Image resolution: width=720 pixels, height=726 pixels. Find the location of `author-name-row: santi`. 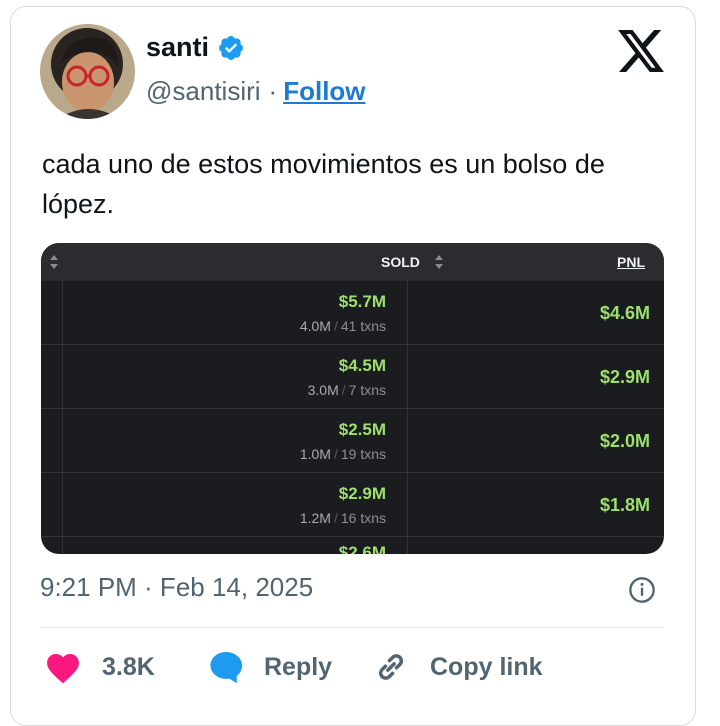

author-name-row: santi is located at coordinates (195, 47).